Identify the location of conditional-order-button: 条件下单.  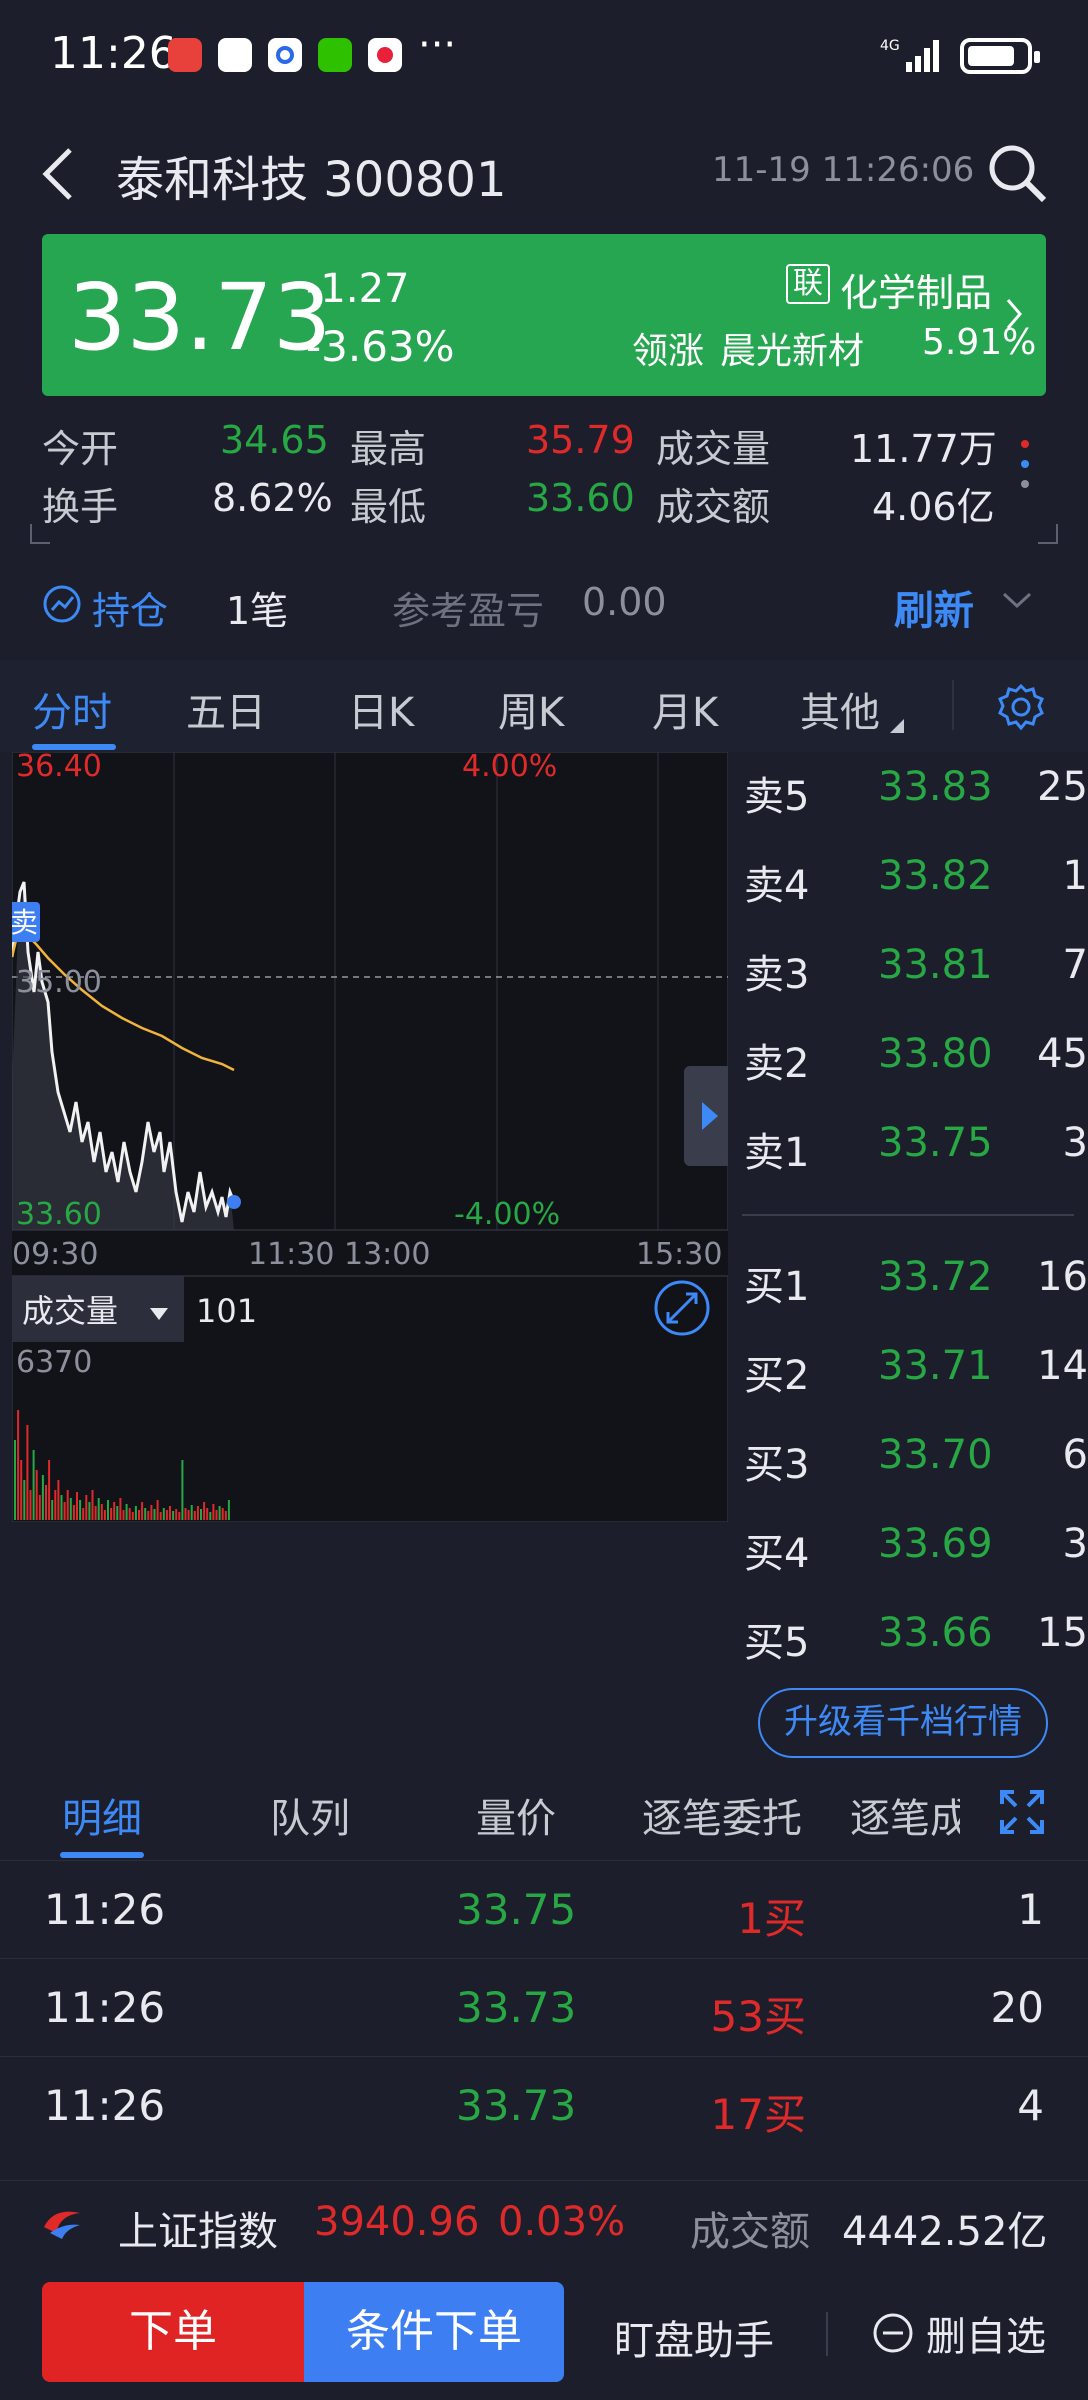
(434, 2332).